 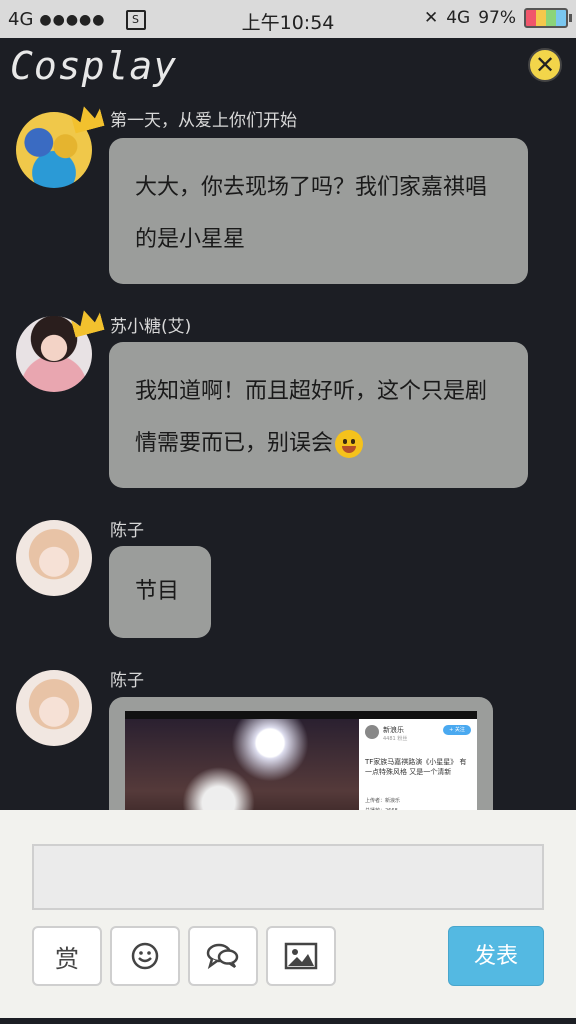 I want to click on message-bubble: 我知道啊！而且超好听，这个只是剧情需要而已，别误会, so click(x=318, y=415).